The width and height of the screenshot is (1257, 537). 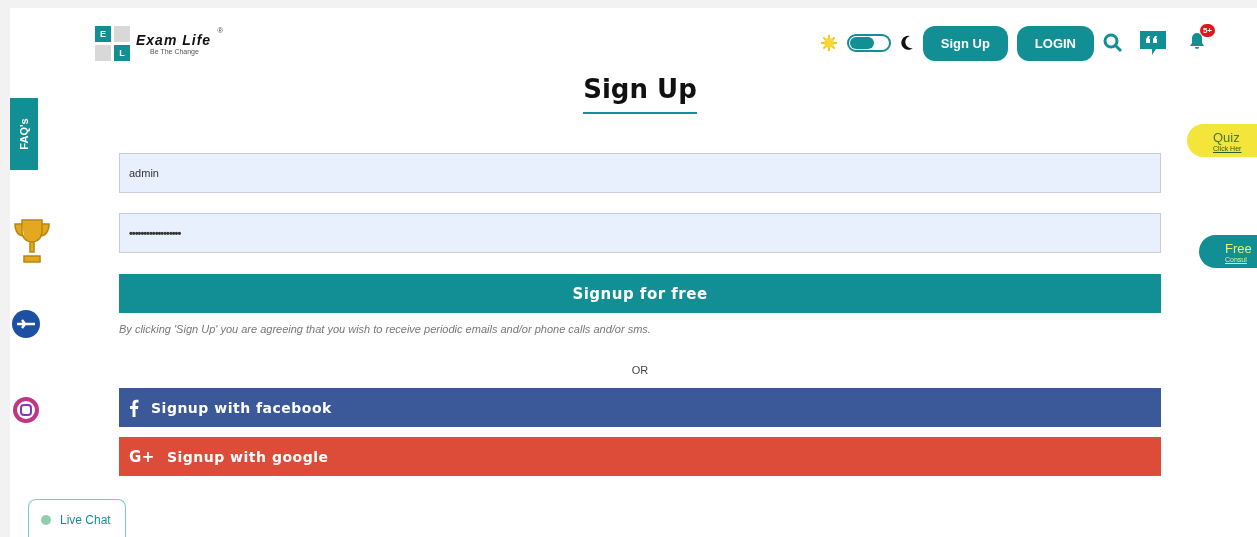 What do you see at coordinates (868, 43) in the screenshot?
I see `theme-toggle` at bounding box center [868, 43].